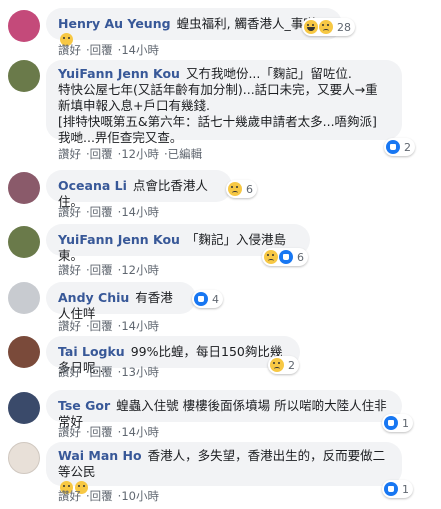  Describe the element at coordinates (344, 27) in the screenshot. I see `reaction-count: 28` at that location.